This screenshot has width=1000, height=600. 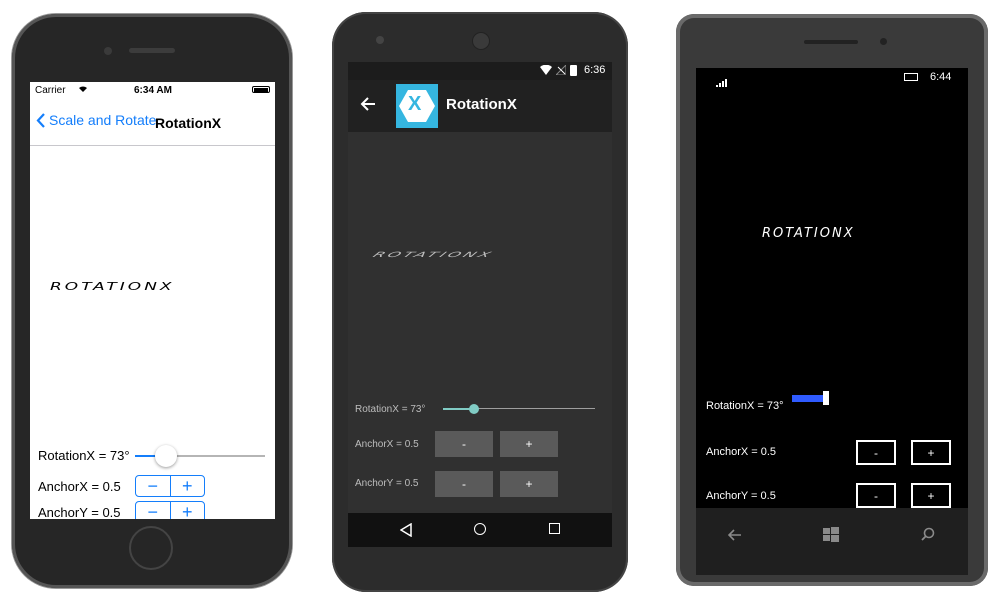 What do you see at coordinates (723, 83) in the screenshot?
I see `signal-icon` at bounding box center [723, 83].